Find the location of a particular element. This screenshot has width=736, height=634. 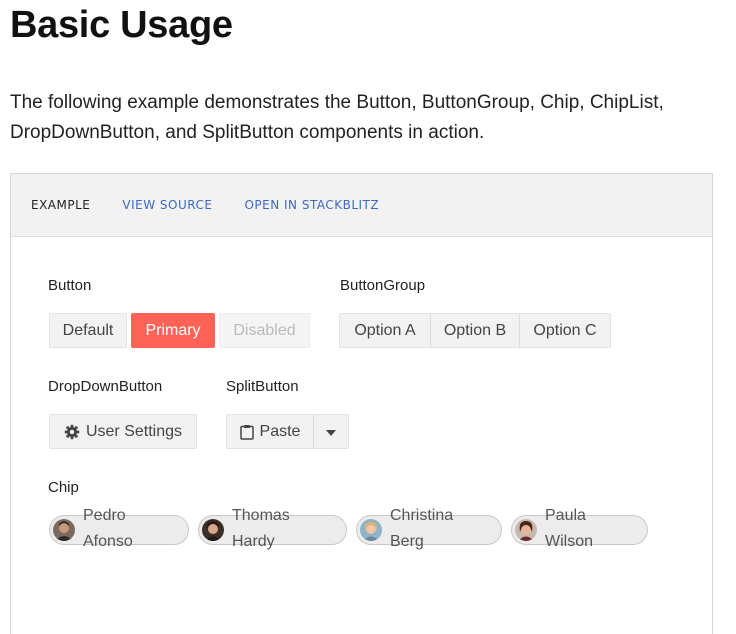

paste-dropdown-toggle is located at coordinates (330, 431).